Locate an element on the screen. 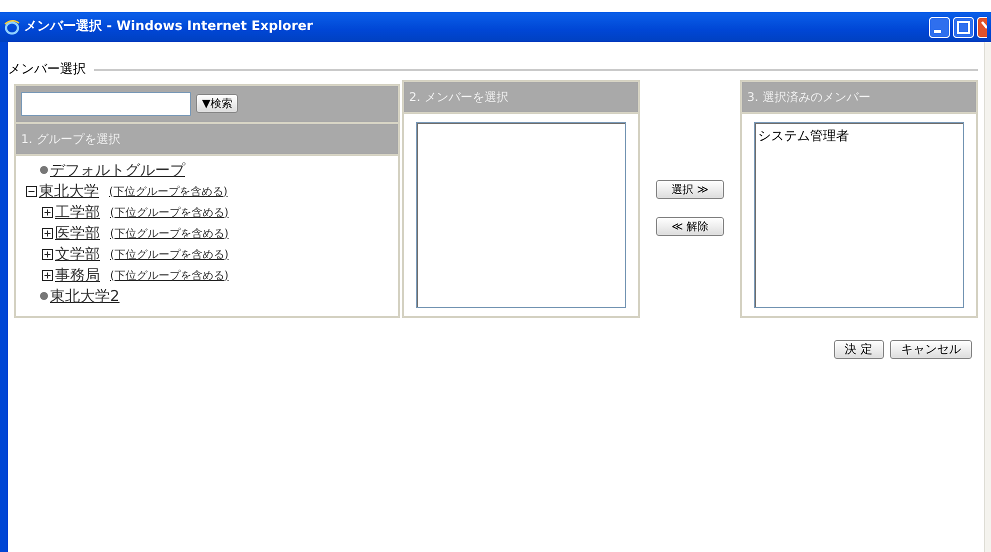 The image size is (991, 552). close-button is located at coordinates (982, 27).